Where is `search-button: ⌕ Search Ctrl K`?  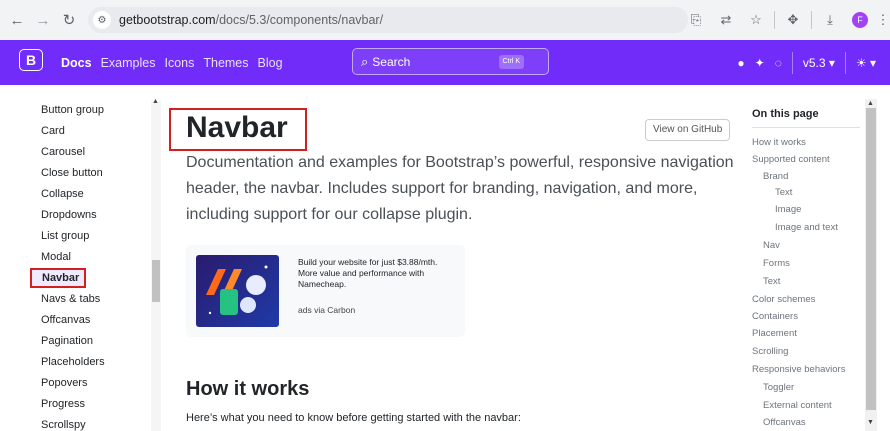 search-button: ⌕ Search Ctrl K is located at coordinates (450, 61).